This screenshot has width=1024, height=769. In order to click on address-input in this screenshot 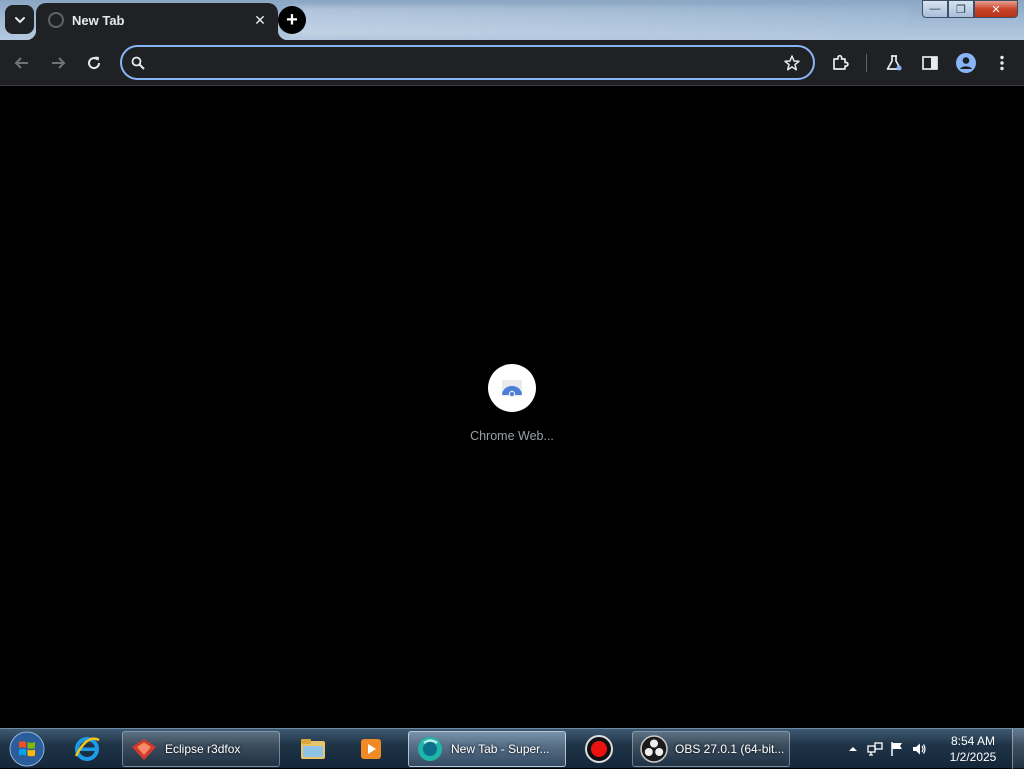, I will do `click(464, 63)`.